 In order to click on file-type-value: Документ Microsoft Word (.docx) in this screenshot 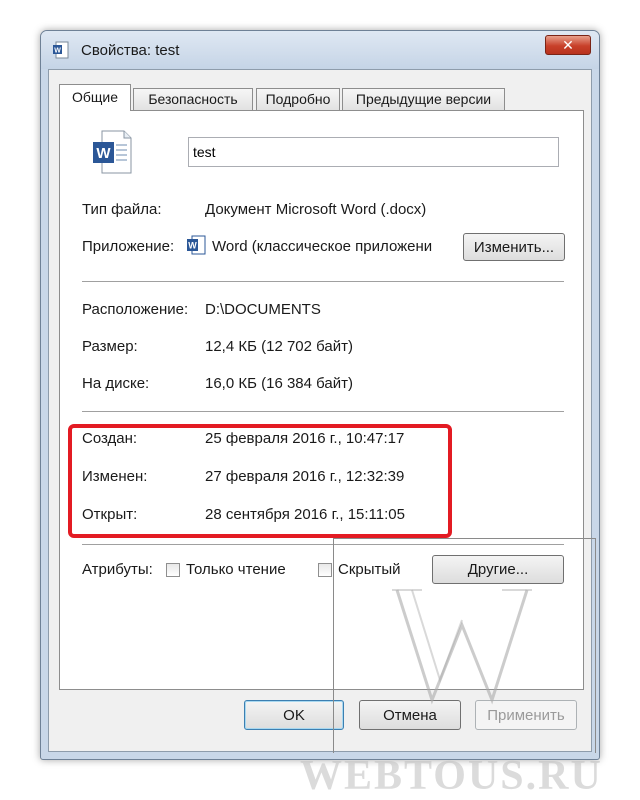, I will do `click(316, 209)`.